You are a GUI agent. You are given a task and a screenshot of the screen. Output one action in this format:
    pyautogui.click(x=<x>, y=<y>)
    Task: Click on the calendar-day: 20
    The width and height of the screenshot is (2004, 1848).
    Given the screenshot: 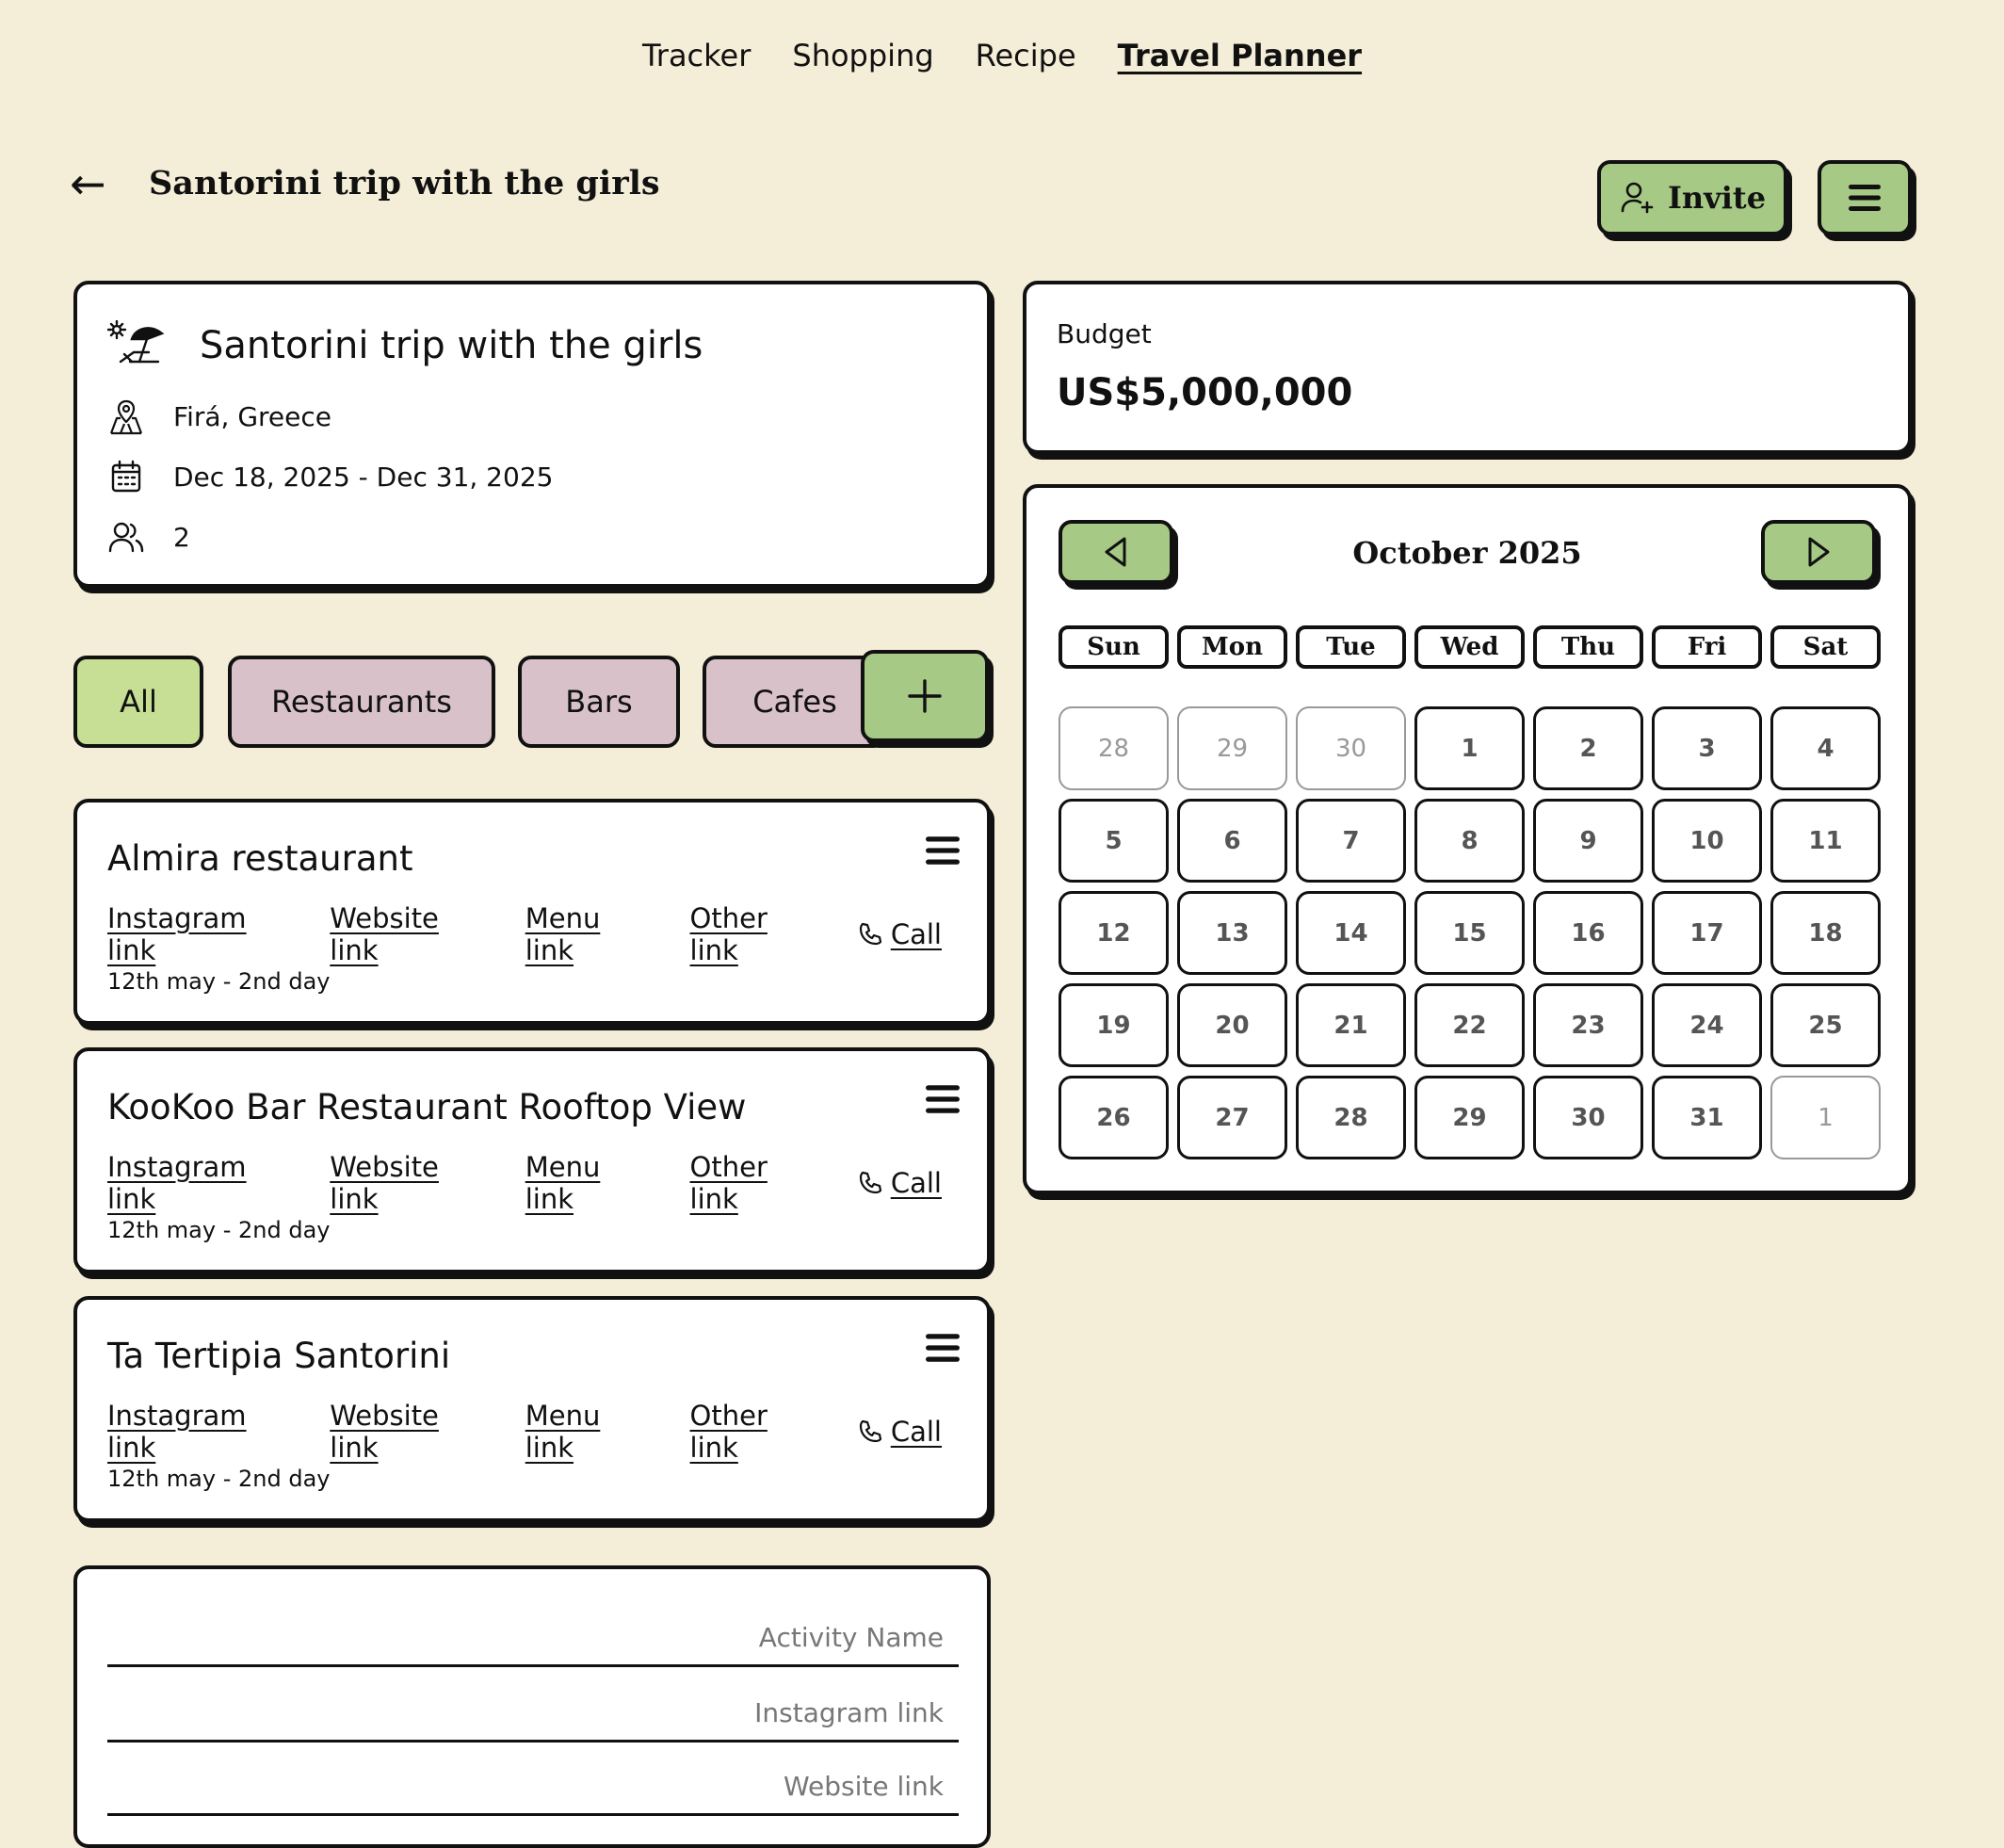 What is the action you would take?
    pyautogui.click(x=1232, y=1025)
    